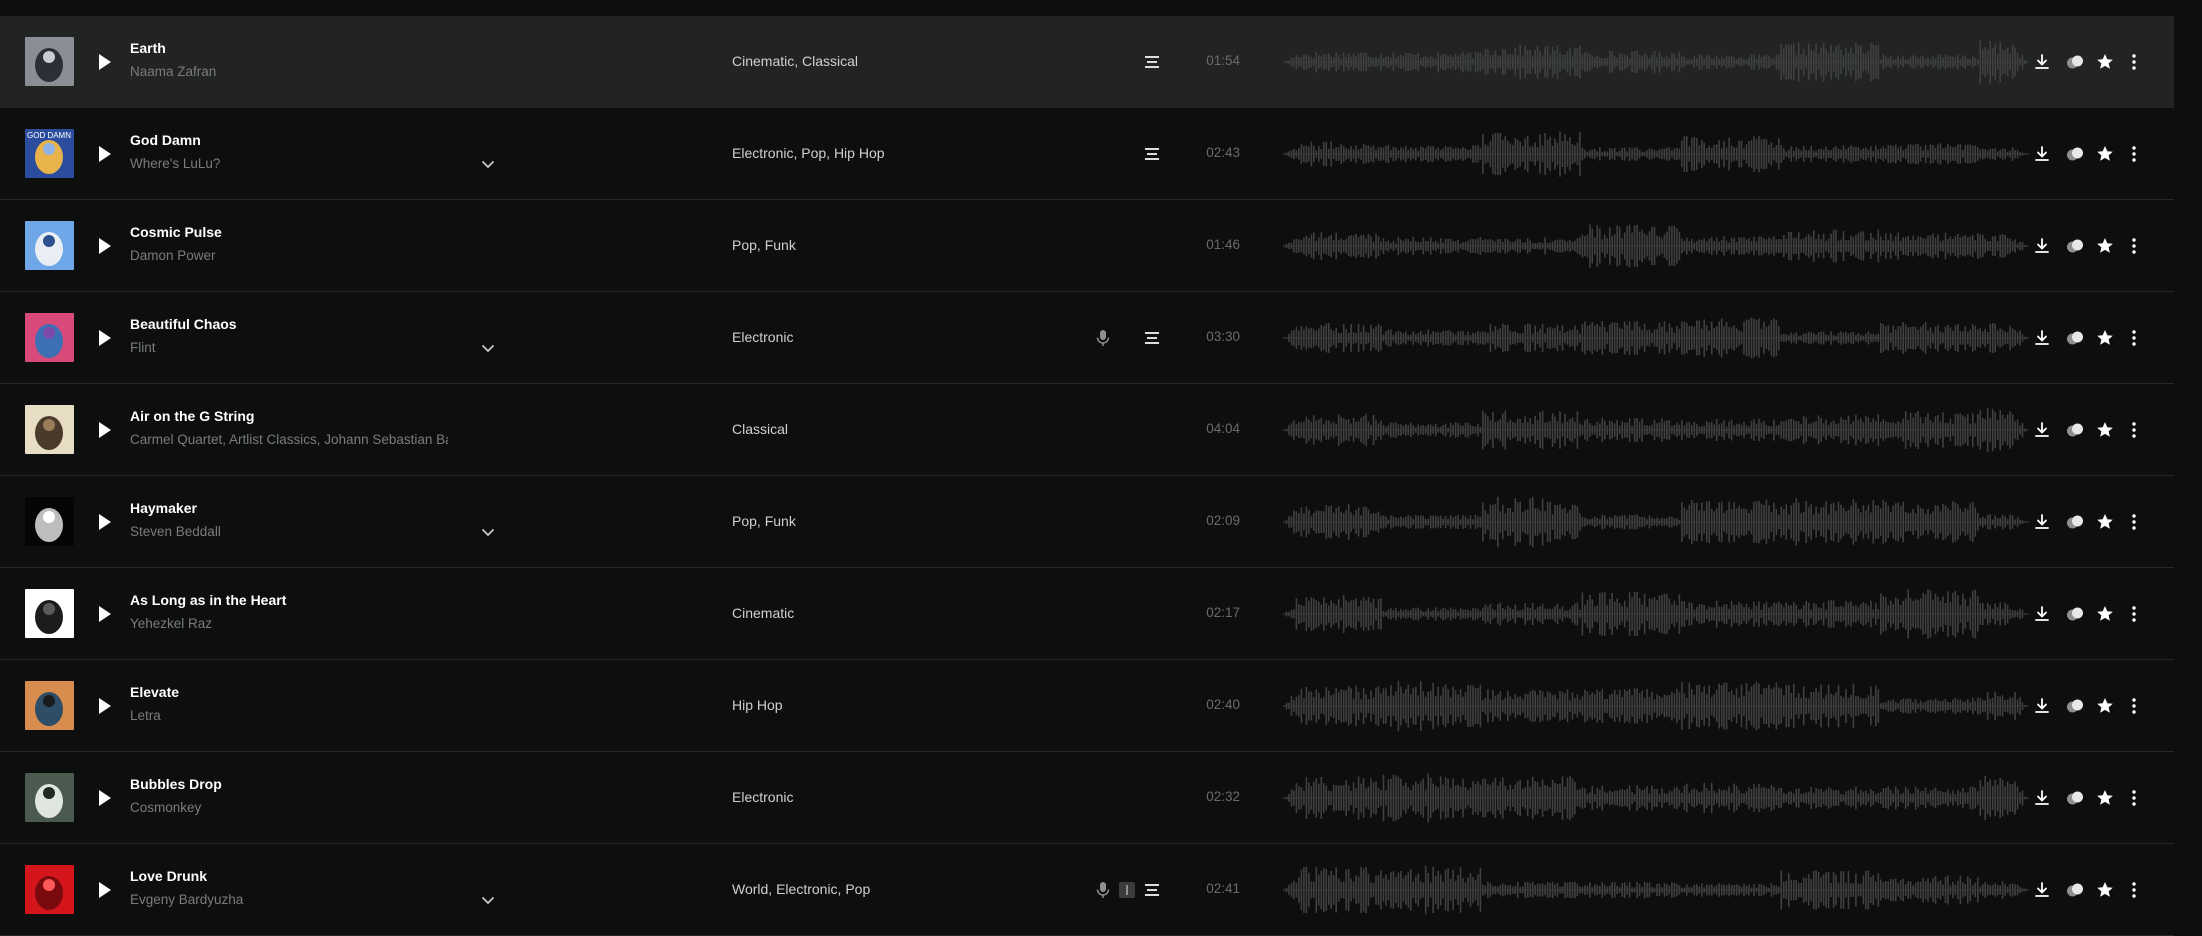  Describe the element at coordinates (757, 705) in the screenshot. I see `track-genres: Hip Hop` at that location.